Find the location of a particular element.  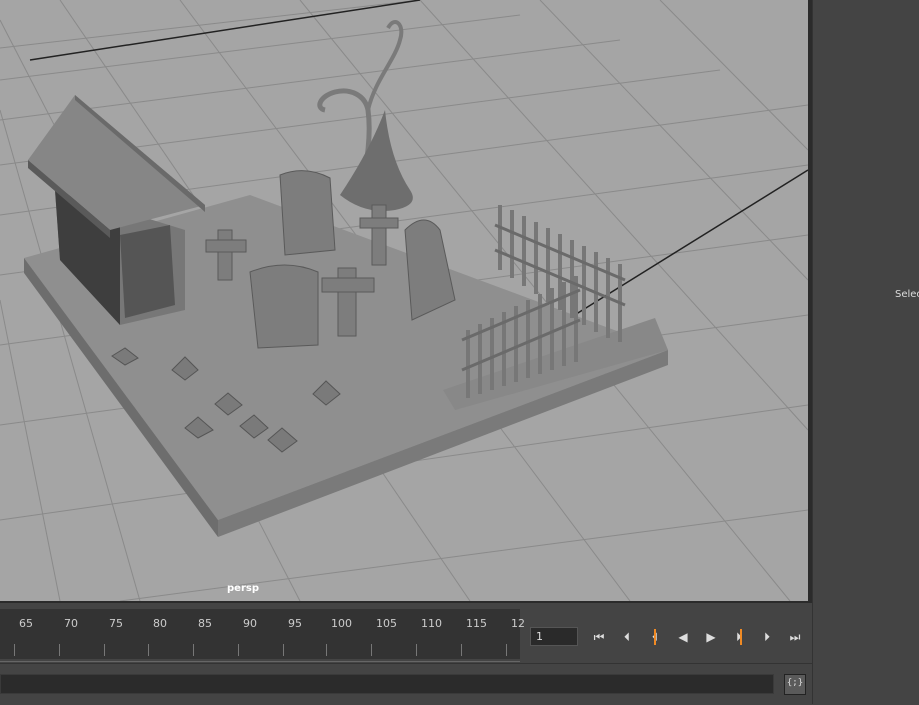

tick-label: 100 is located at coordinates (341, 623).